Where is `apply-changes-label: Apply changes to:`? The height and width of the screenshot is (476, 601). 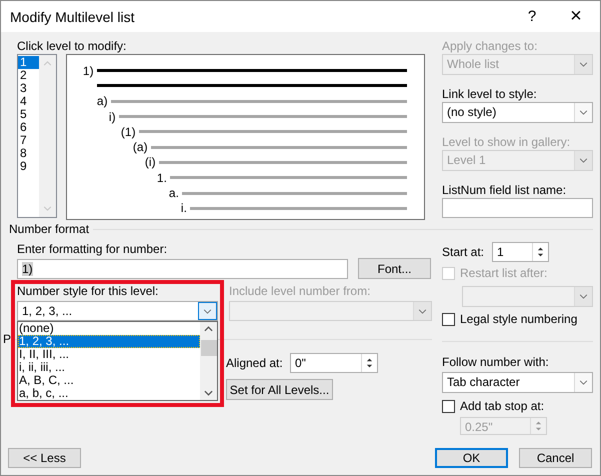 apply-changes-label: Apply changes to: is located at coordinates (490, 46).